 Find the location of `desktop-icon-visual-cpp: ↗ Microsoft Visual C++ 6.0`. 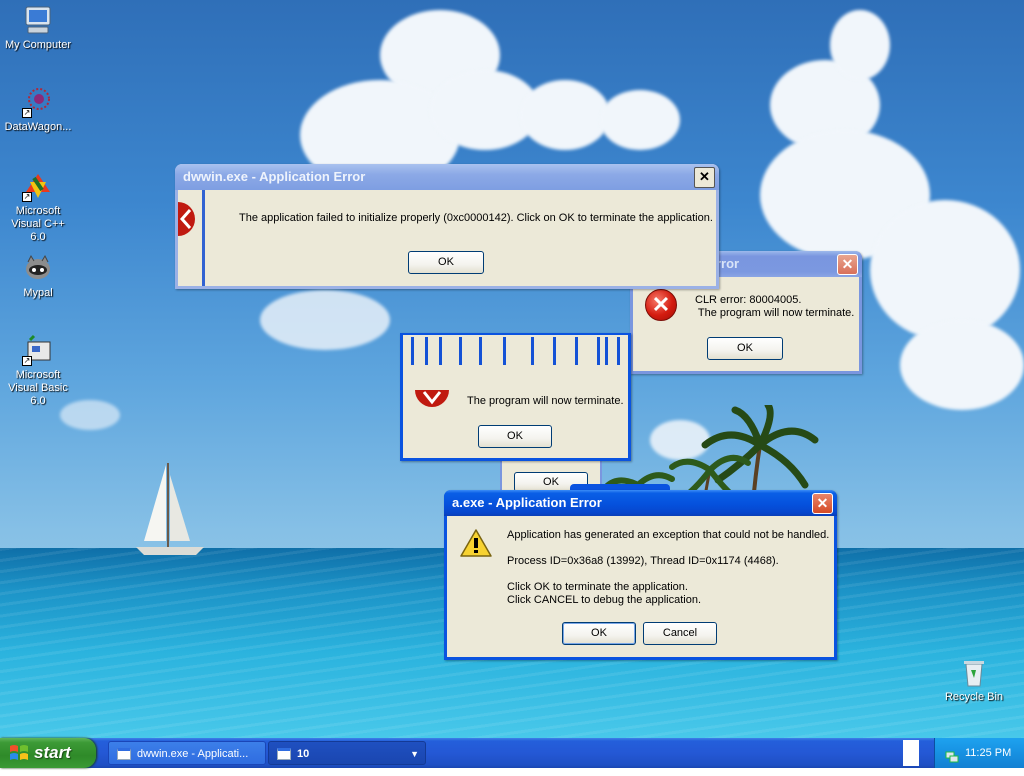

desktop-icon-visual-cpp: ↗ Microsoft Visual C++ 6.0 is located at coordinates (39, 207).